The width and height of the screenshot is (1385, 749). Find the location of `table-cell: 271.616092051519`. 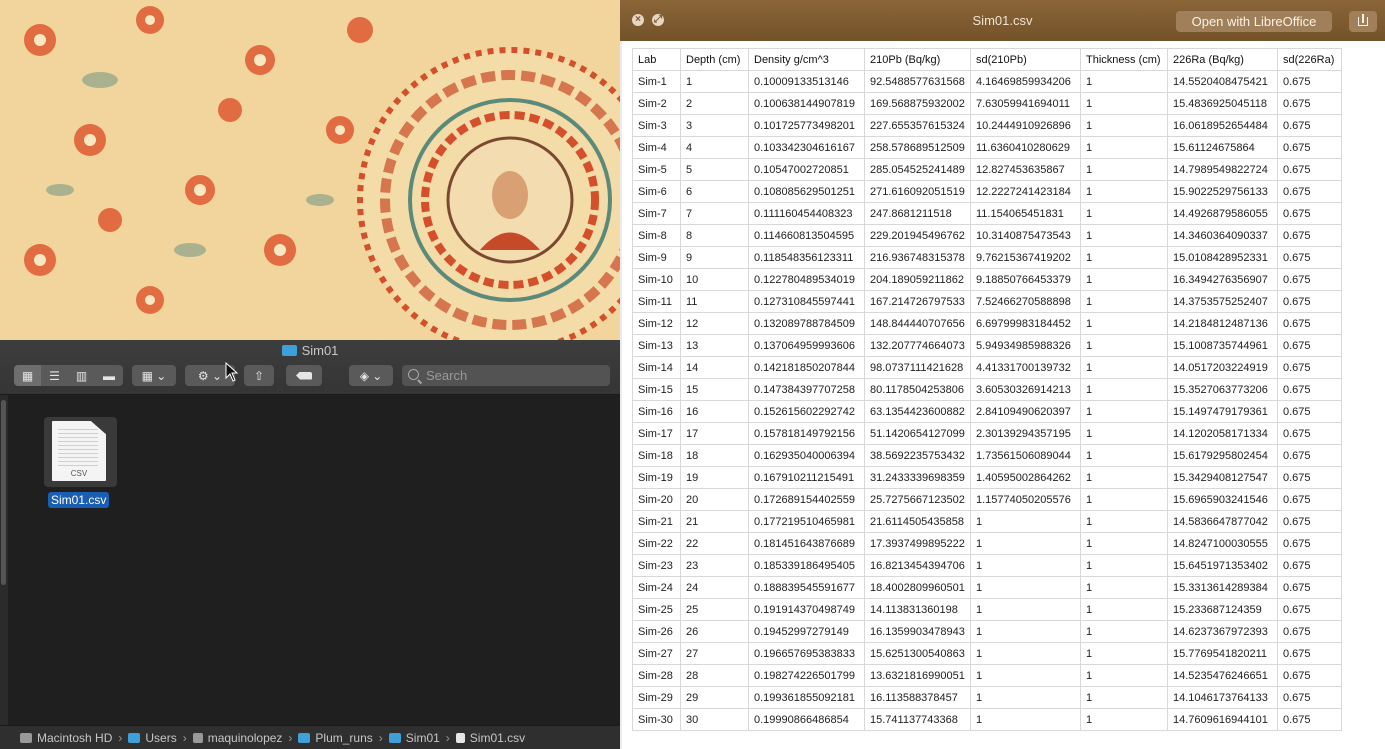

table-cell: 271.616092051519 is located at coordinates (917, 191).